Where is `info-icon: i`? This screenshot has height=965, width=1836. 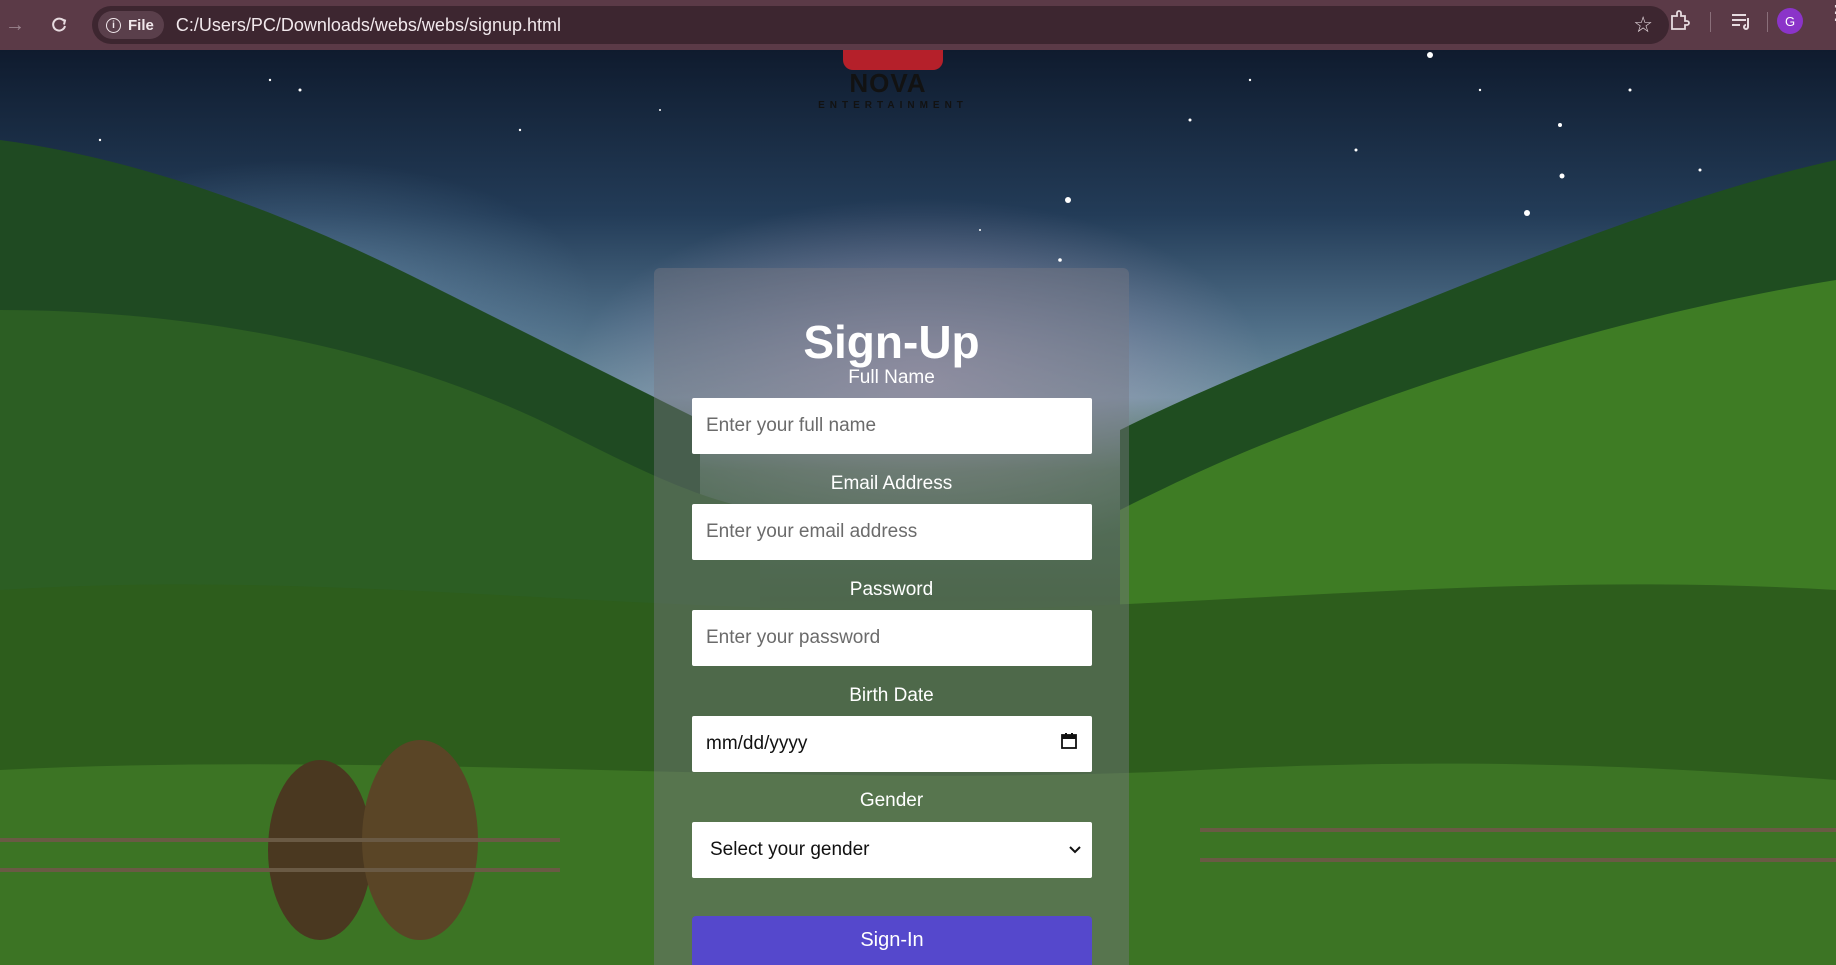 info-icon: i is located at coordinates (113, 25).